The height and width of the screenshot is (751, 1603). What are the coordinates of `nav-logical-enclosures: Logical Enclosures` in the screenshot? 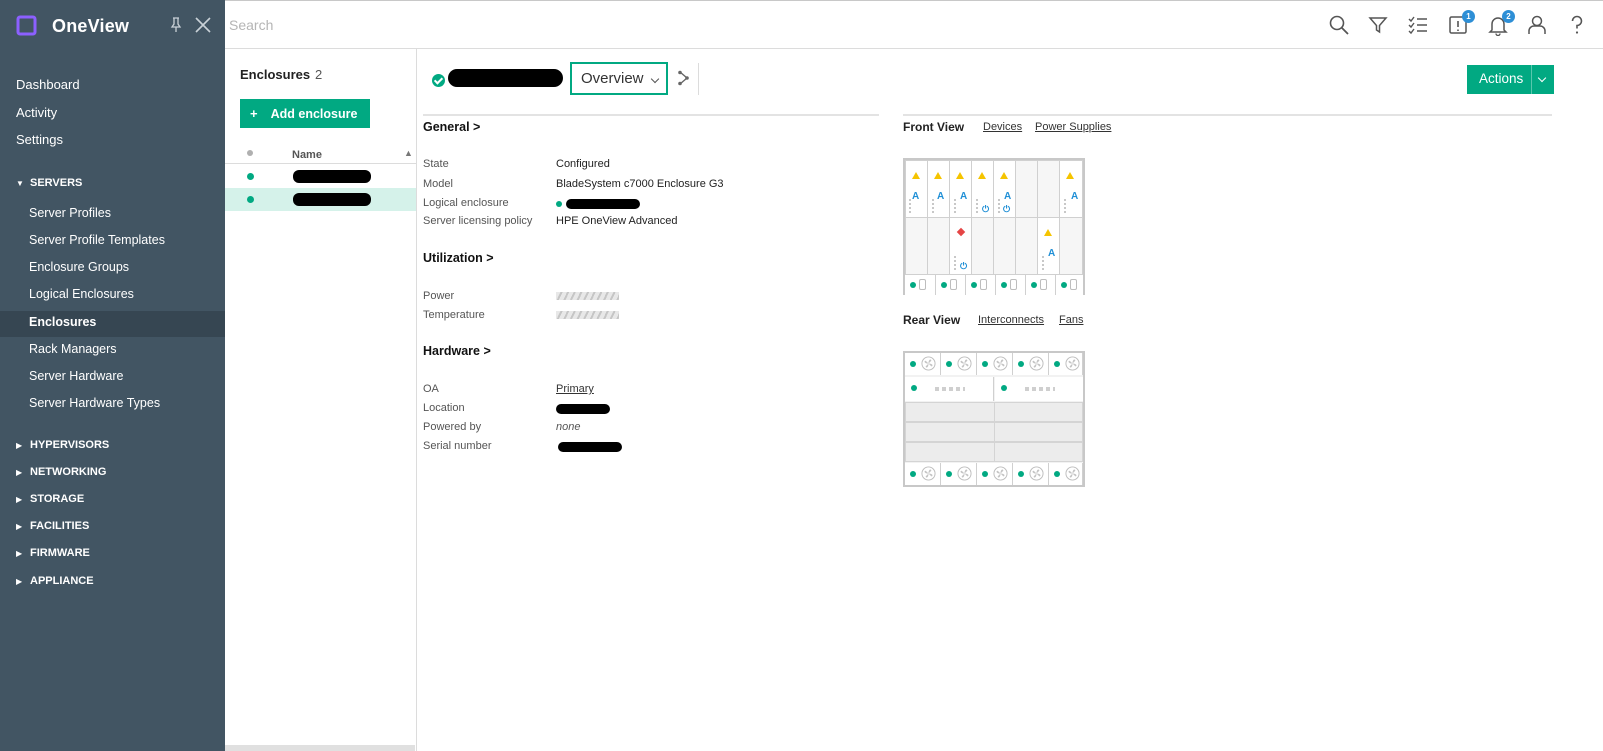 It's located at (81, 294).